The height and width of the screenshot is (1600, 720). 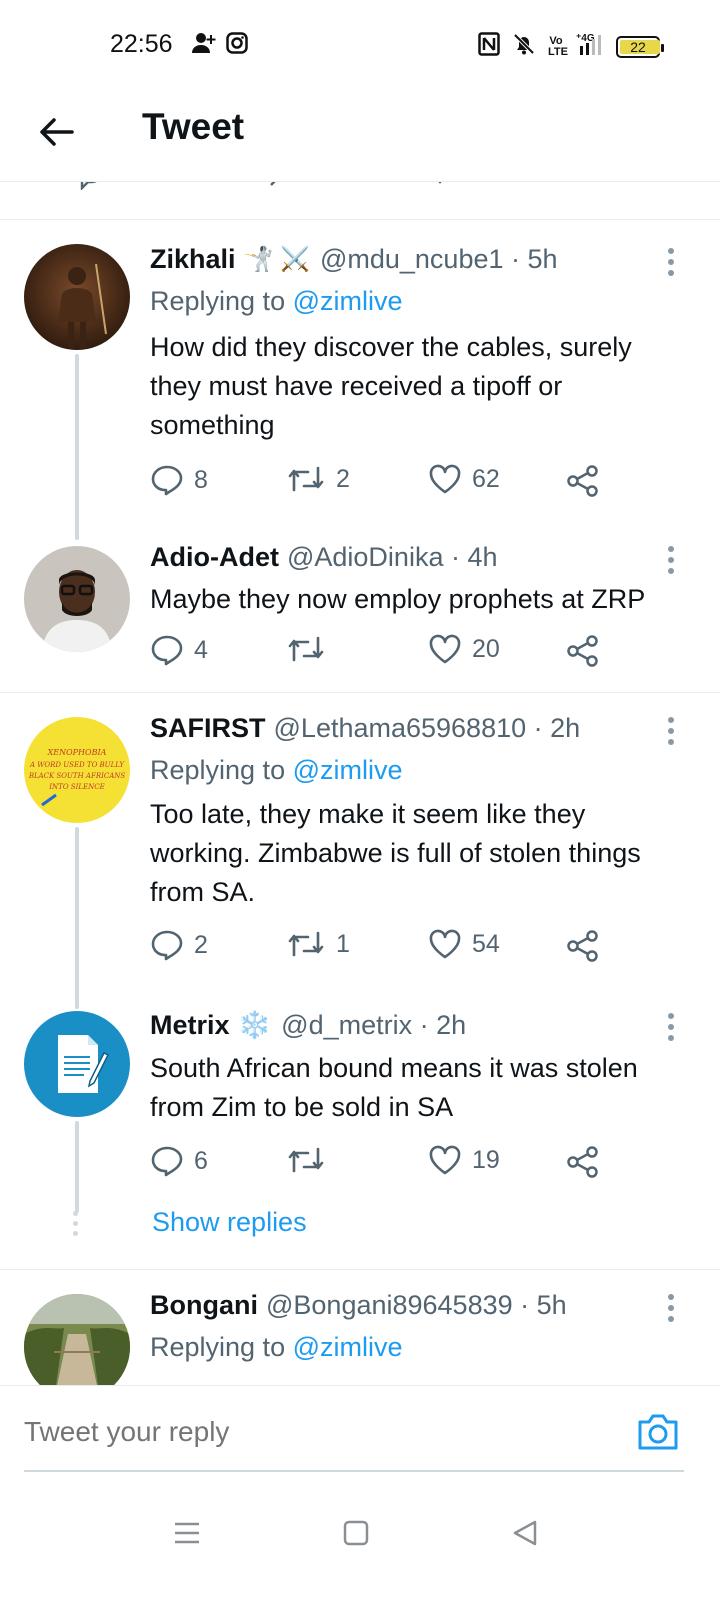 What do you see at coordinates (214, 557) in the screenshot?
I see `author-name: Adio-Adet` at bounding box center [214, 557].